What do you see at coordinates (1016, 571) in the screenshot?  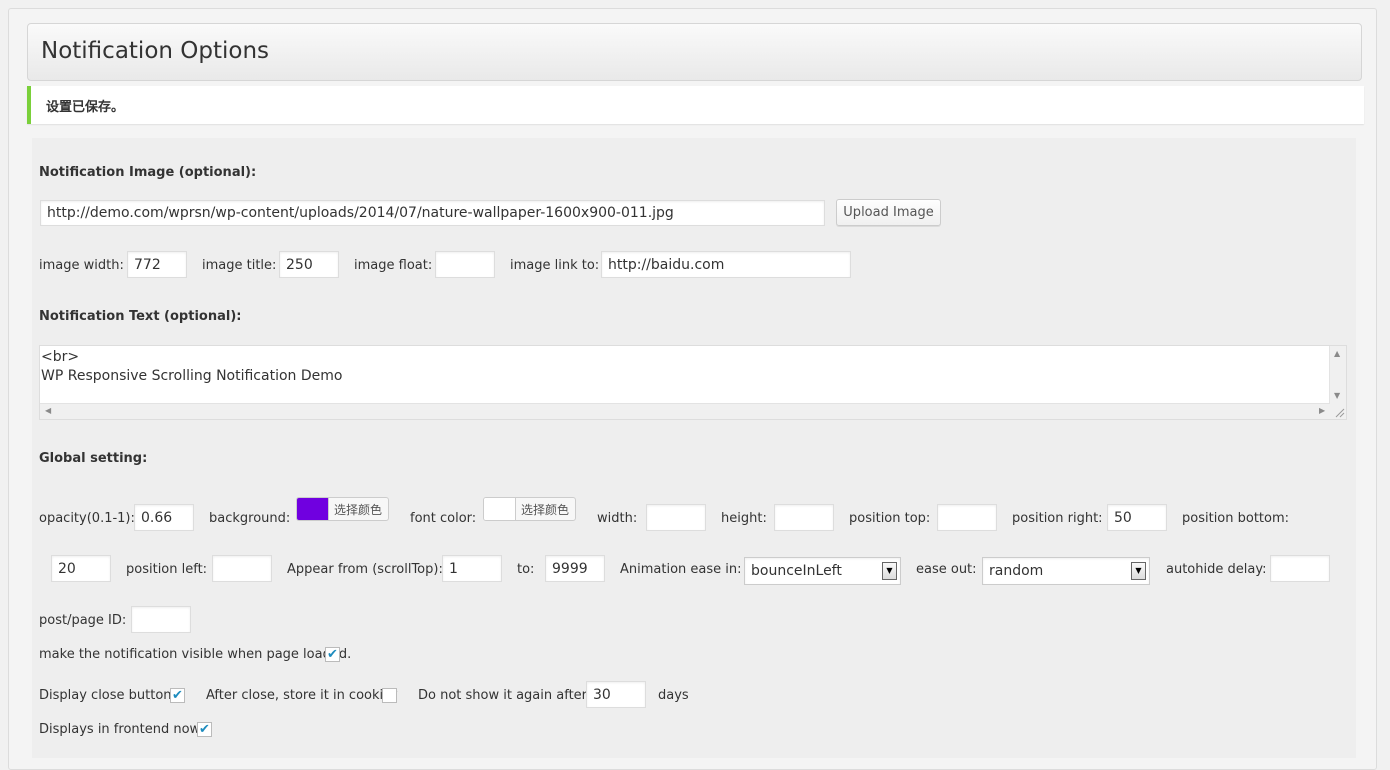 I see `ease-out-value: random` at bounding box center [1016, 571].